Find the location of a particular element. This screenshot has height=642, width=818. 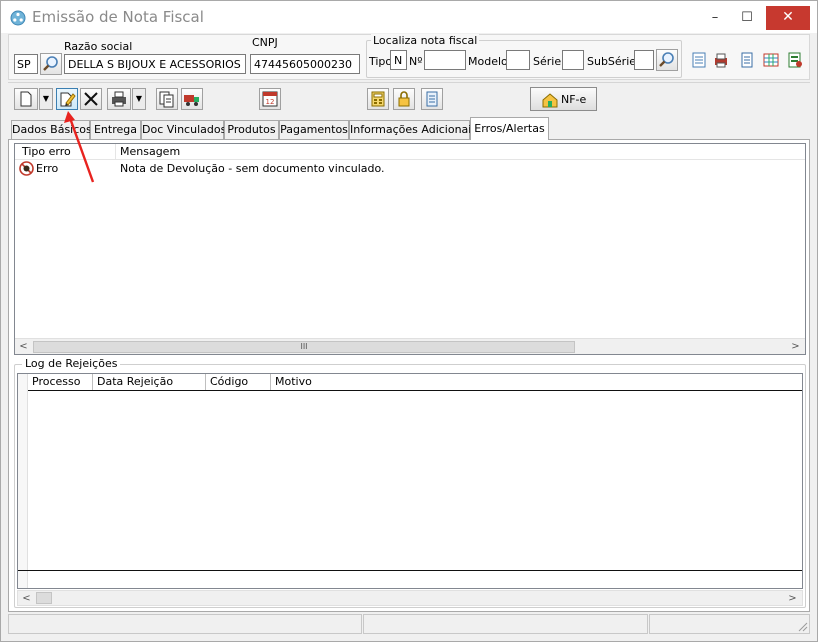

numero-field is located at coordinates (445, 60).